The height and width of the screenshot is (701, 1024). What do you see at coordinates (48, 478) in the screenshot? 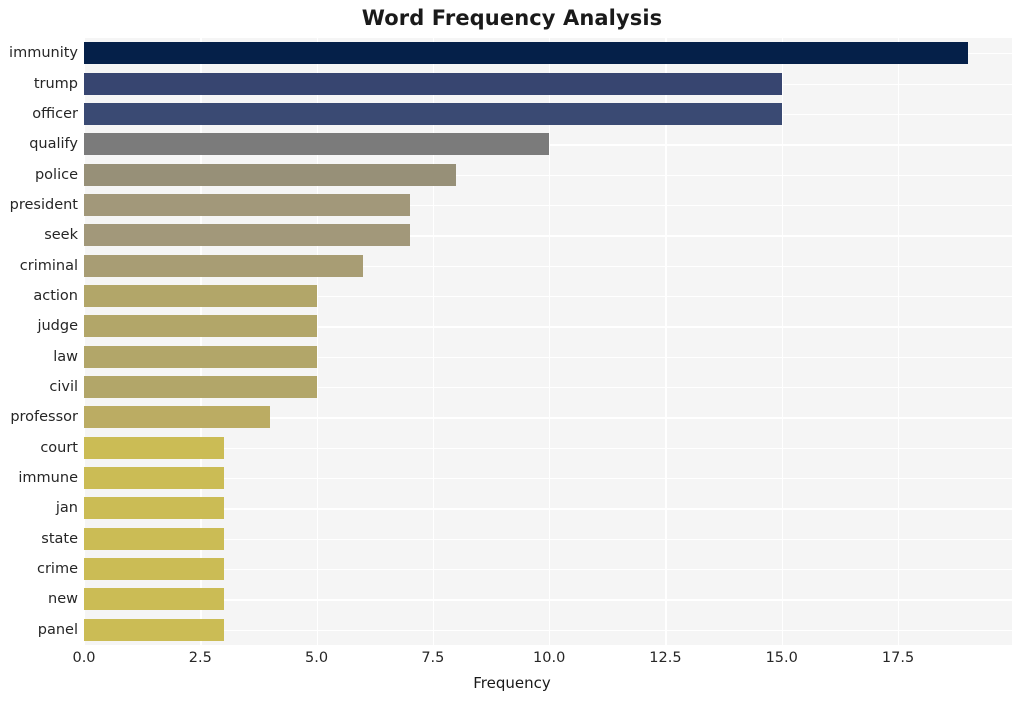
I see `y-tick-label: immune` at bounding box center [48, 478].